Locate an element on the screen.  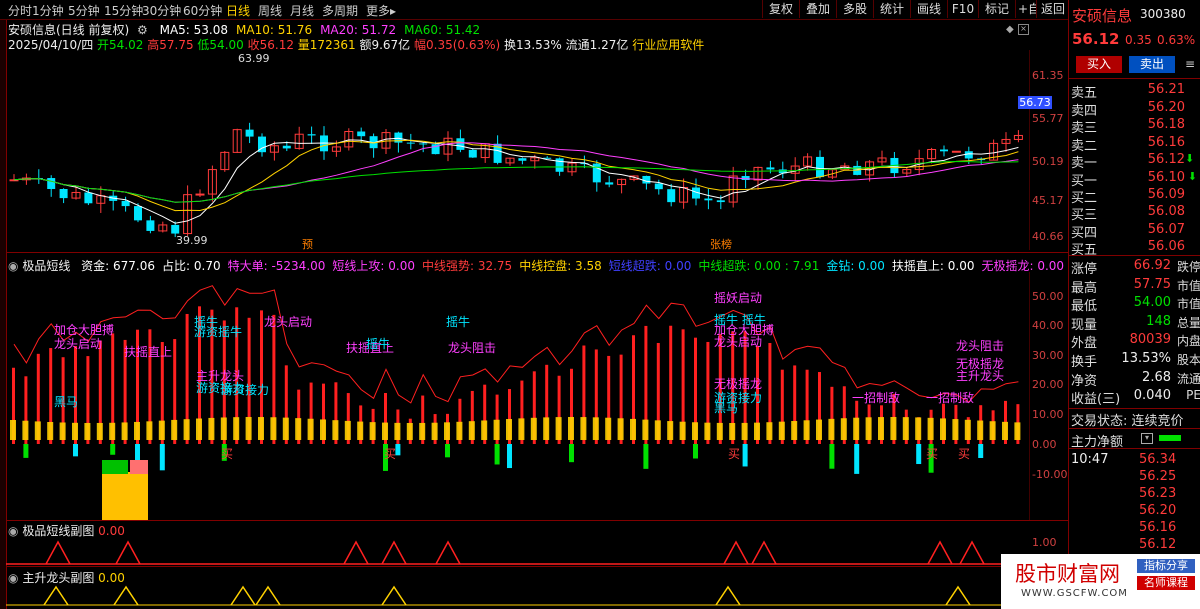
stat-label: 外盘 is located at coordinates (1084, 344).